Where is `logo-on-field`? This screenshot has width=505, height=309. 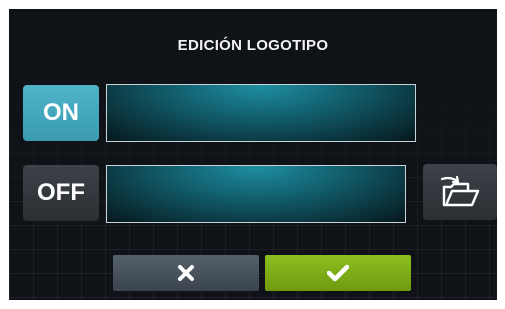
logo-on-field is located at coordinates (261, 113).